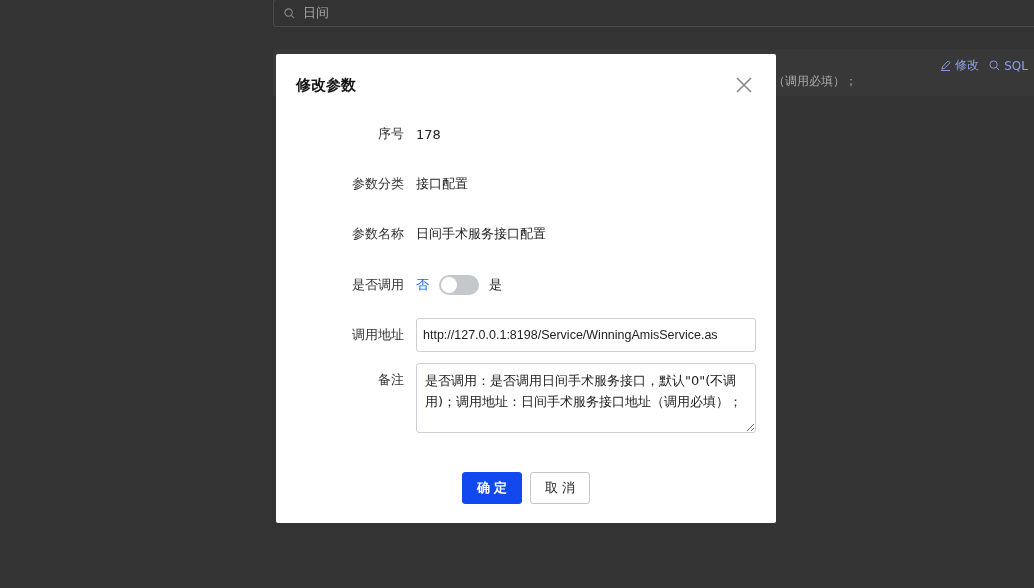 The height and width of the screenshot is (588, 1034). What do you see at coordinates (960, 65) in the screenshot?
I see `edit-link: 修改` at bounding box center [960, 65].